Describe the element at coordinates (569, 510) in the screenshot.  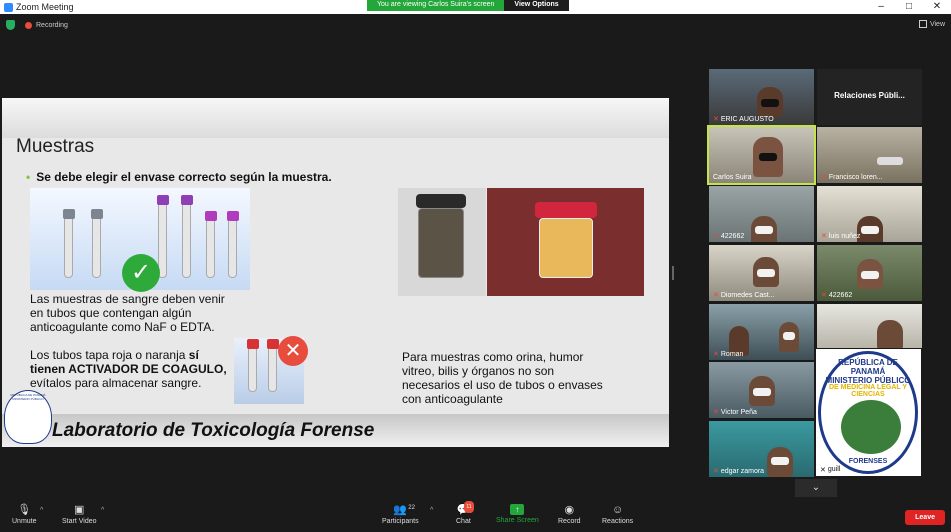
I see `record-icon: ◉` at that location.